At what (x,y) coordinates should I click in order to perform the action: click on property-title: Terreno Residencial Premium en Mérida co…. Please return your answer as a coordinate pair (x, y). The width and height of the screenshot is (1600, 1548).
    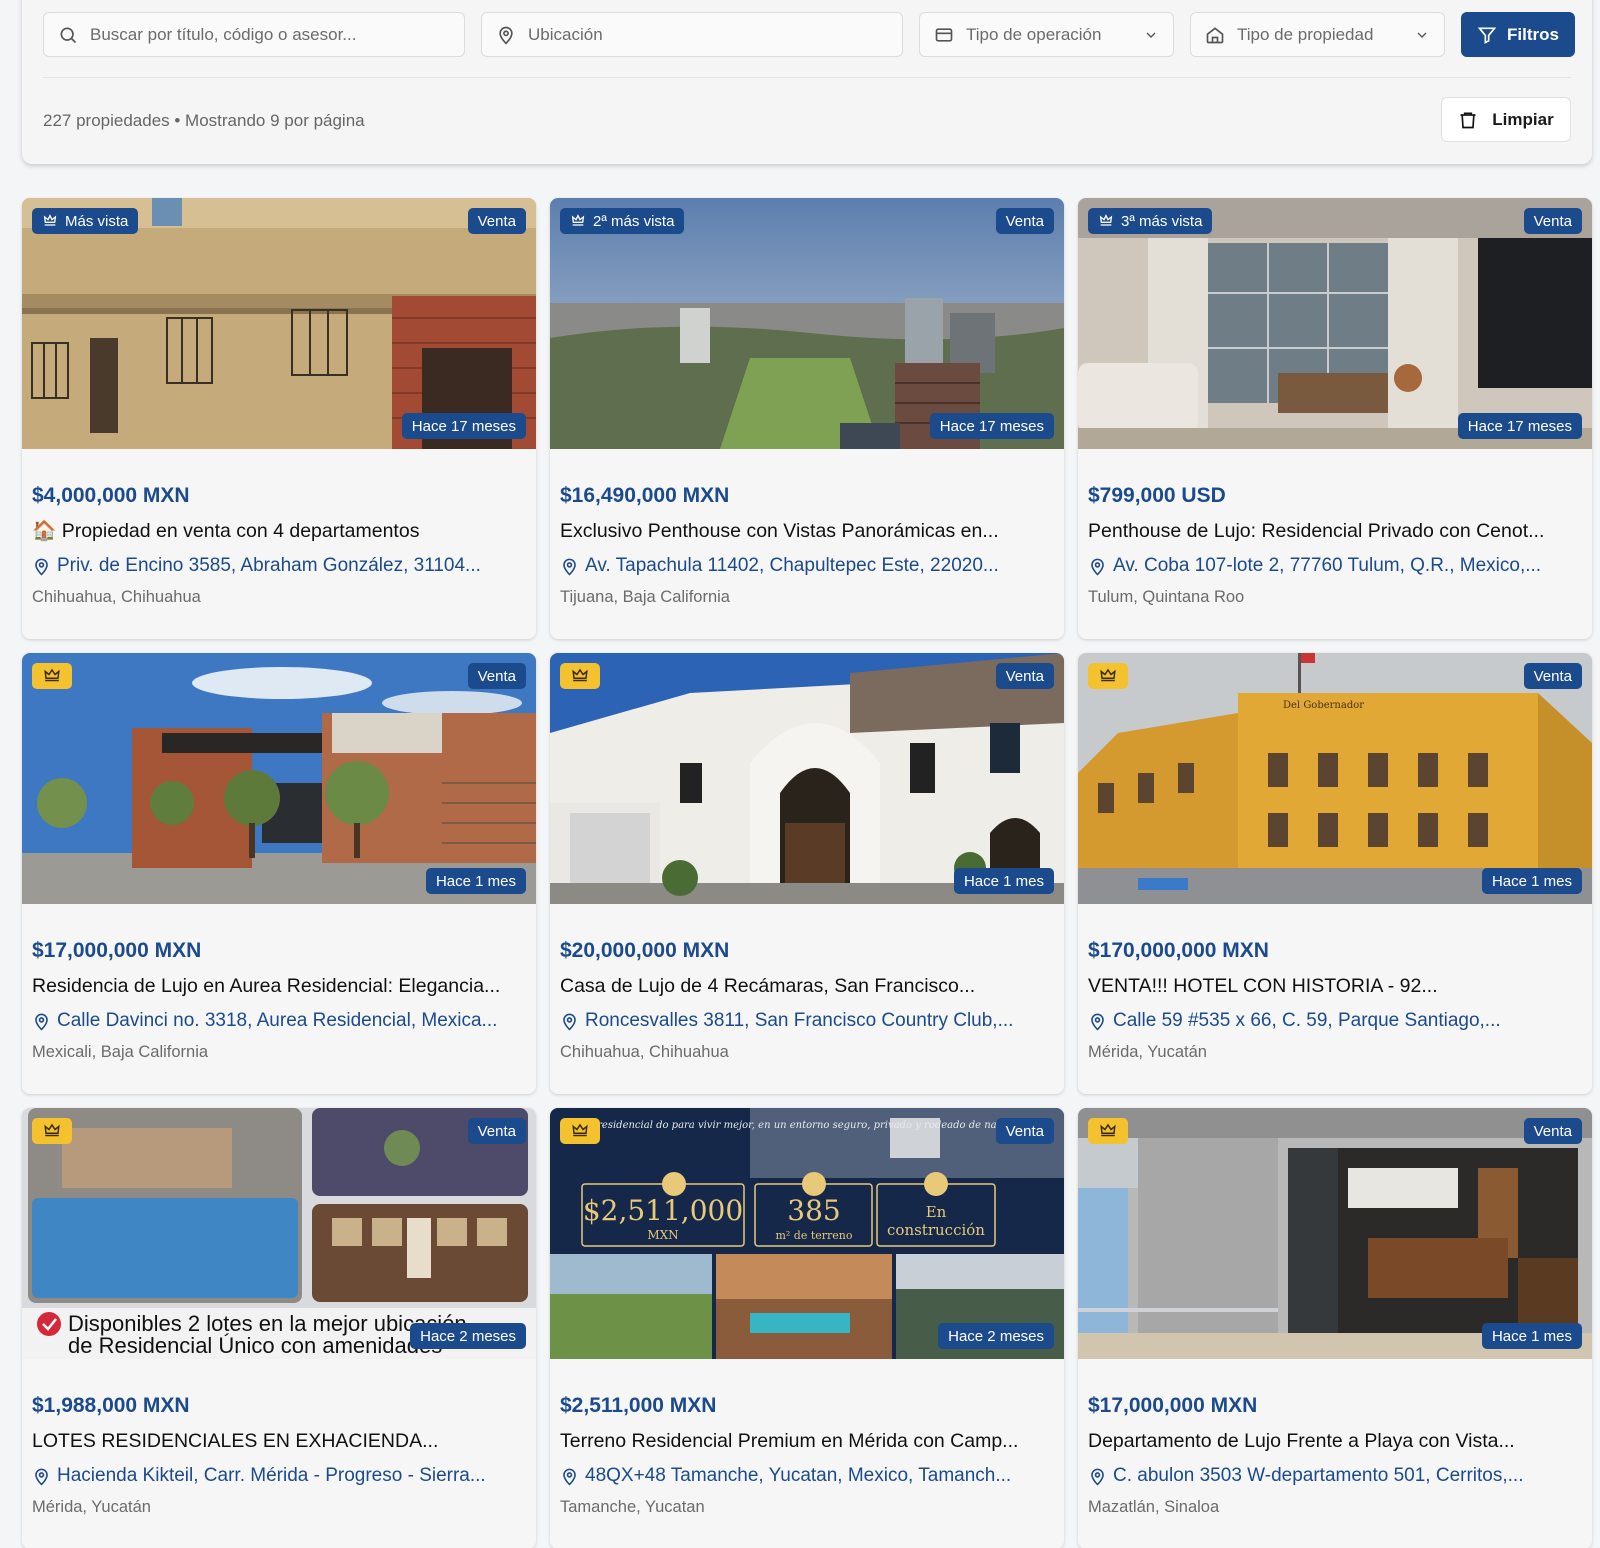
    Looking at the image, I should click on (807, 1441).